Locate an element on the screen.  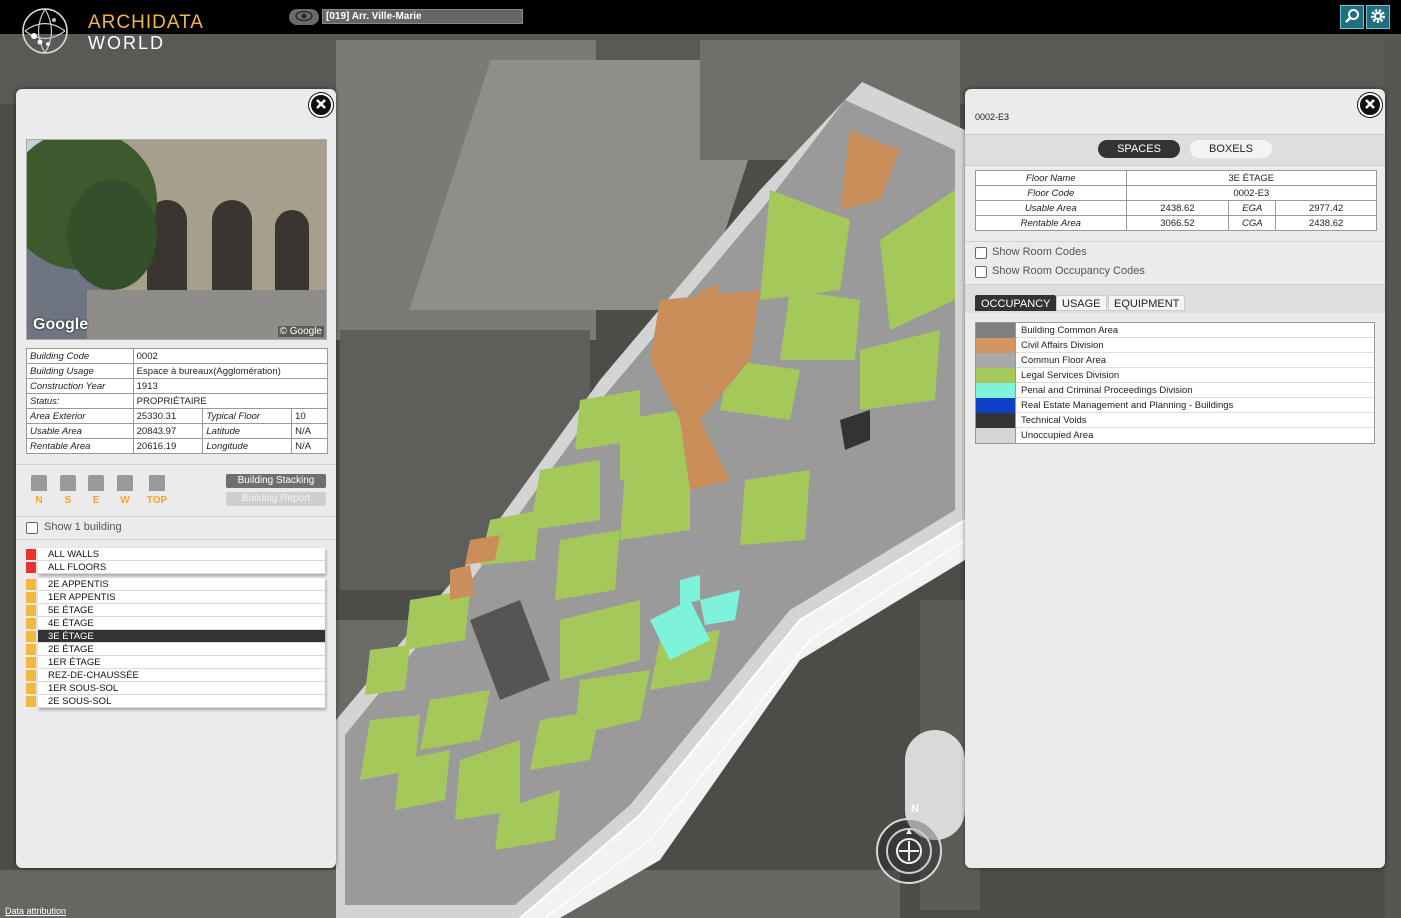
eye-icon is located at coordinates (304, 17).